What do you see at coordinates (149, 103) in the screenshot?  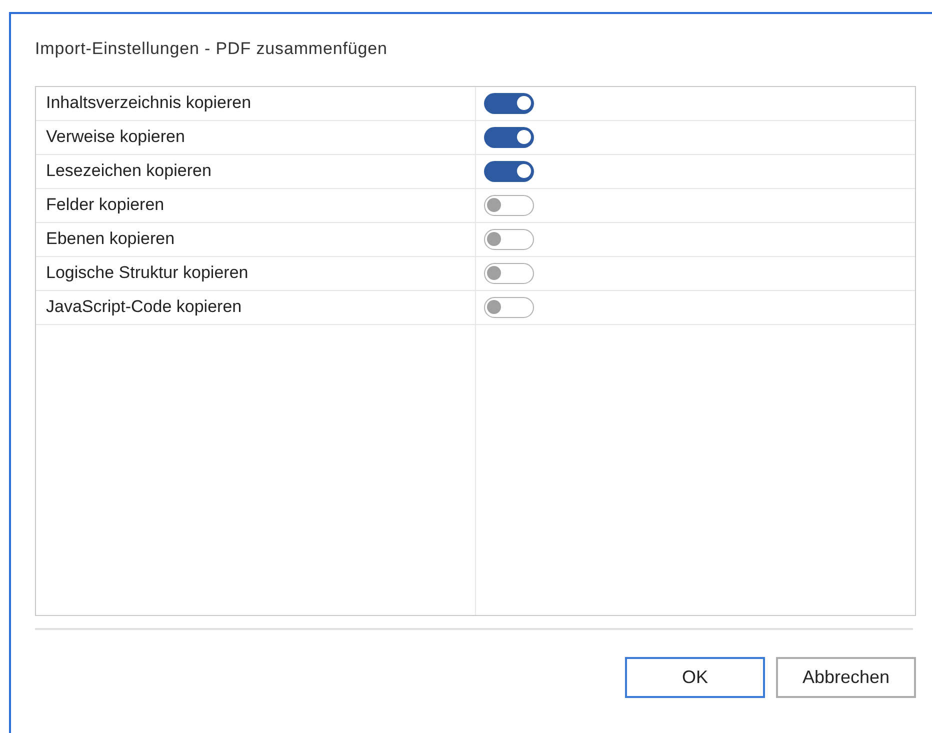 I see `option-label: Inhaltsverzeichnis kopieren` at bounding box center [149, 103].